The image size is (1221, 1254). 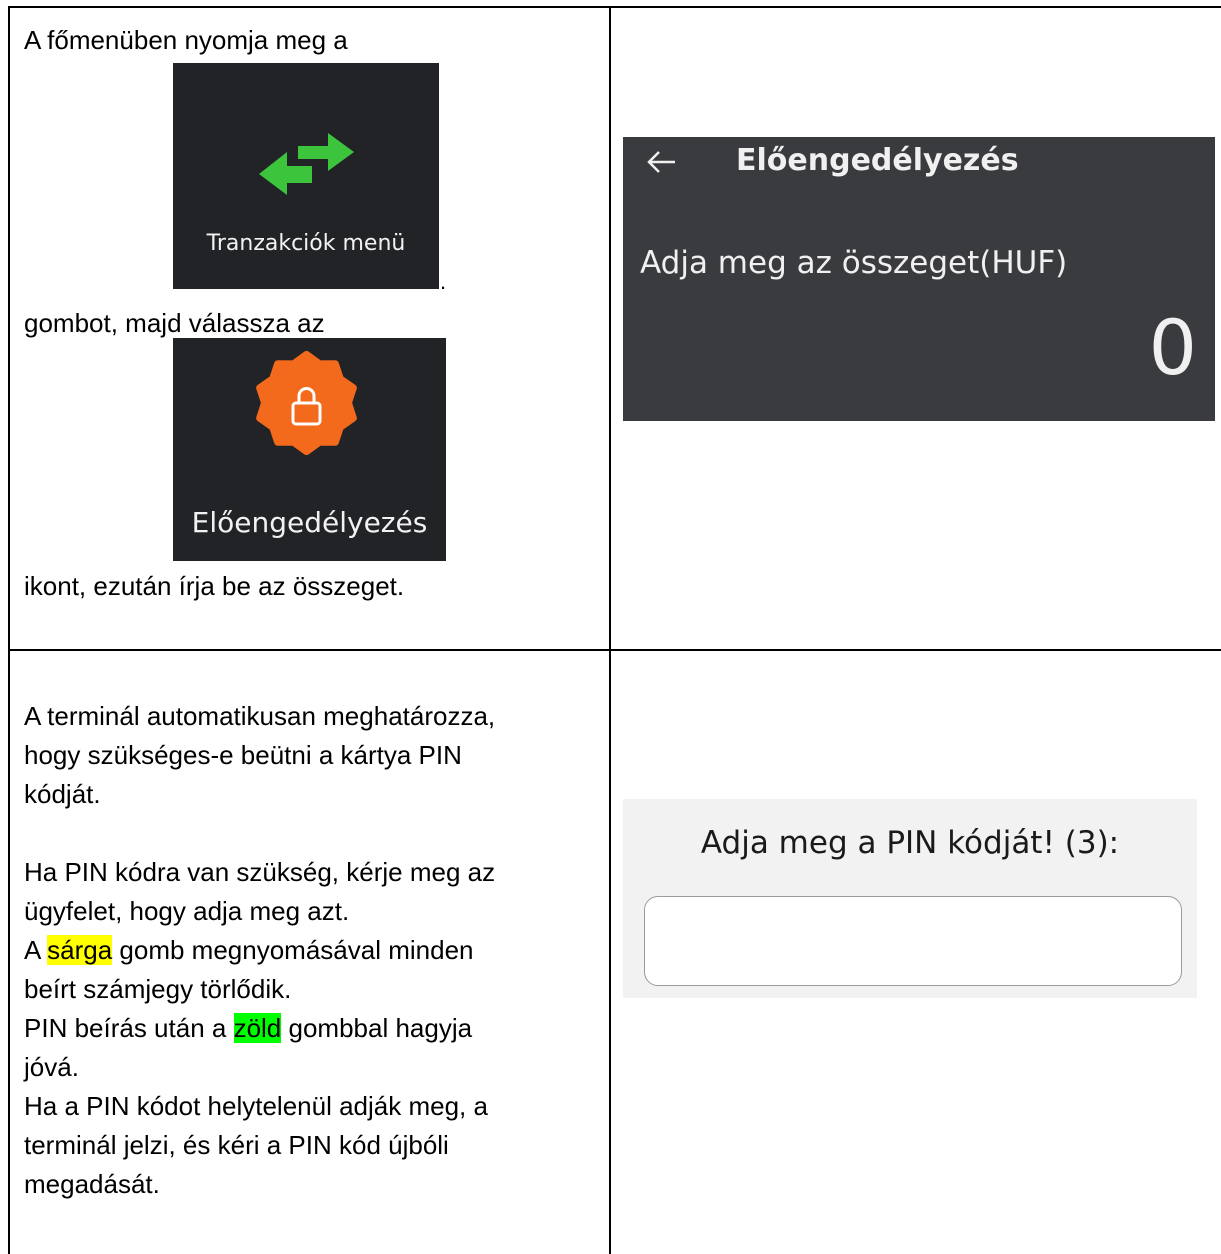 What do you see at coordinates (36, 950) in the screenshot?
I see `yellow-line-prefix: A` at bounding box center [36, 950].